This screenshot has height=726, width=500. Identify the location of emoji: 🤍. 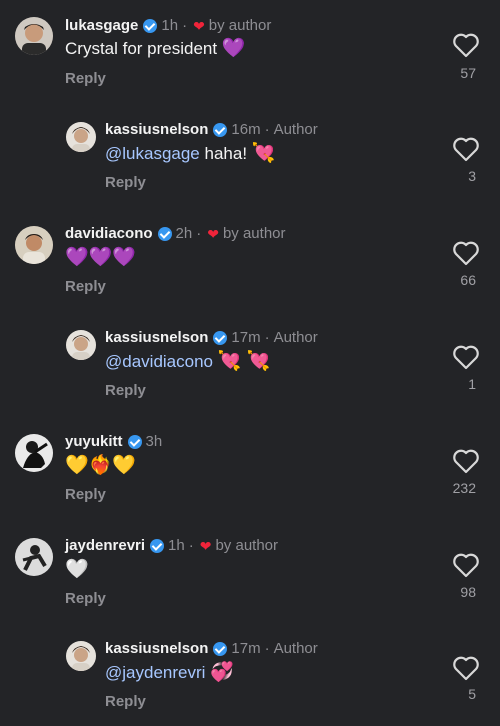
(77, 569).